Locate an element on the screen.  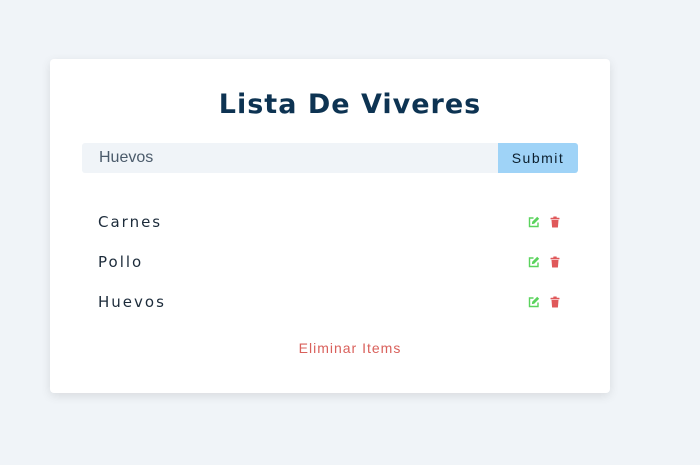
item-name: Carnes is located at coordinates (130, 222).